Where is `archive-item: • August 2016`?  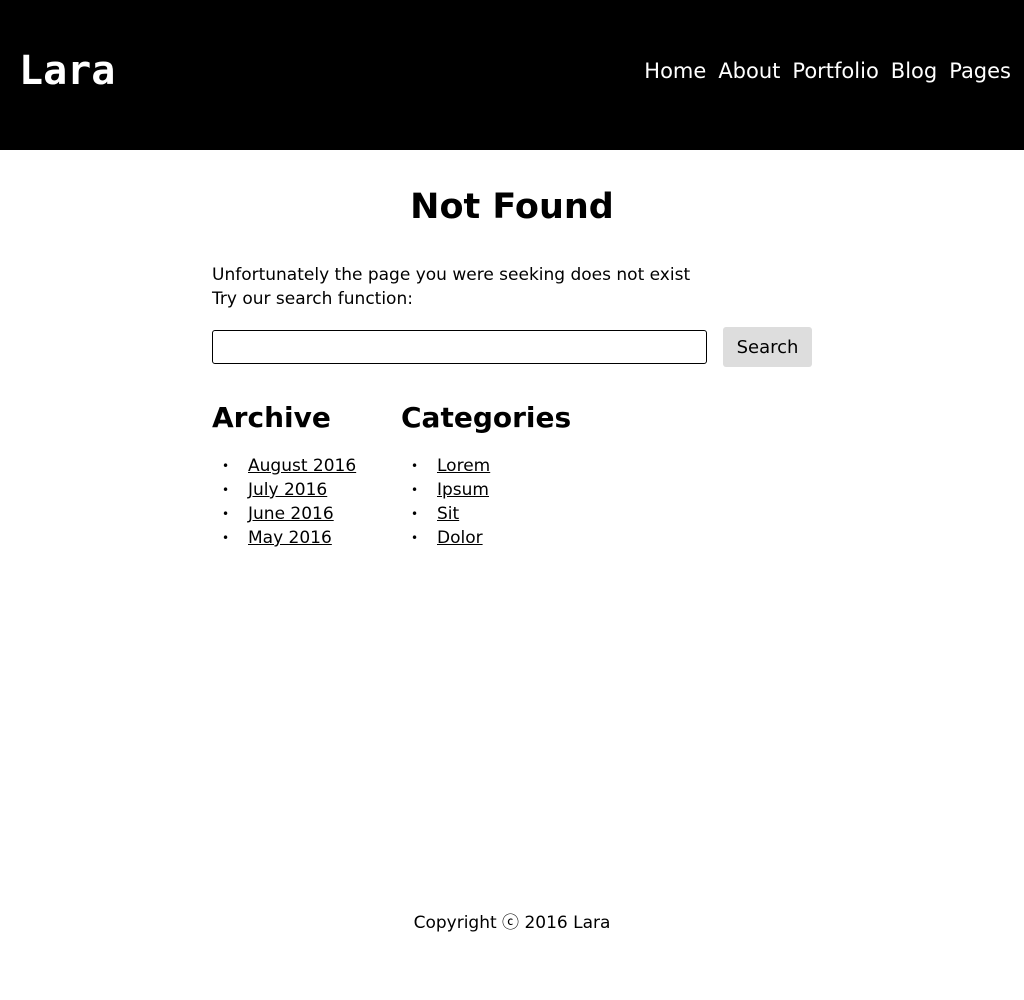
archive-item: • August 2016 is located at coordinates (284, 466).